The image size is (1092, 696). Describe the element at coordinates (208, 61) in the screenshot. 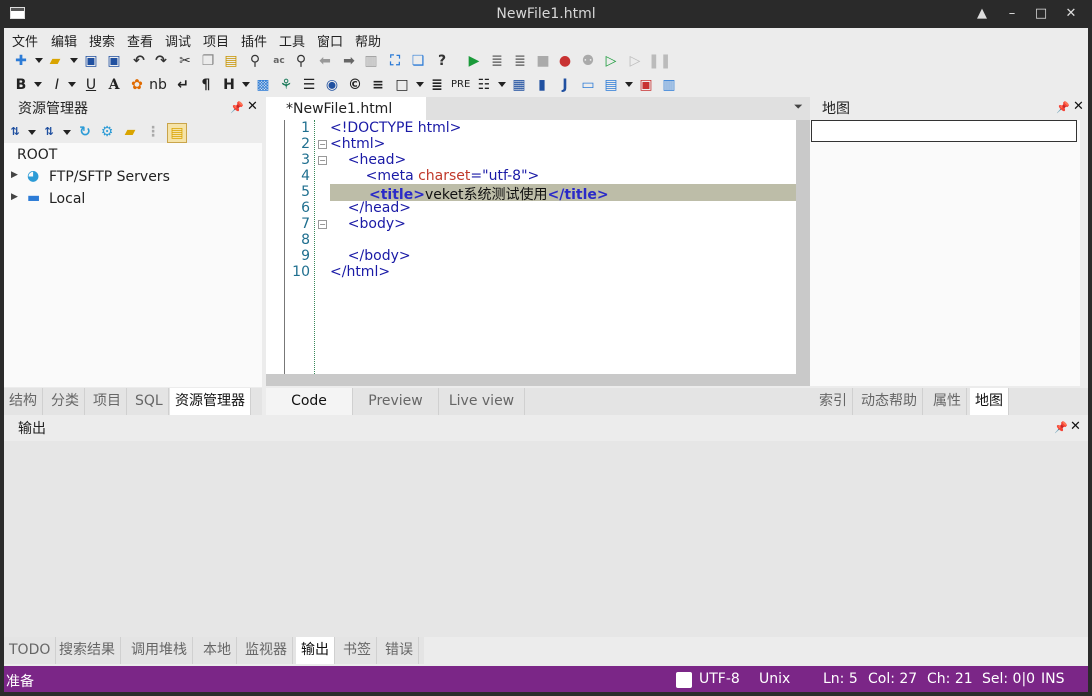

I see `copy-icon: ❐` at that location.